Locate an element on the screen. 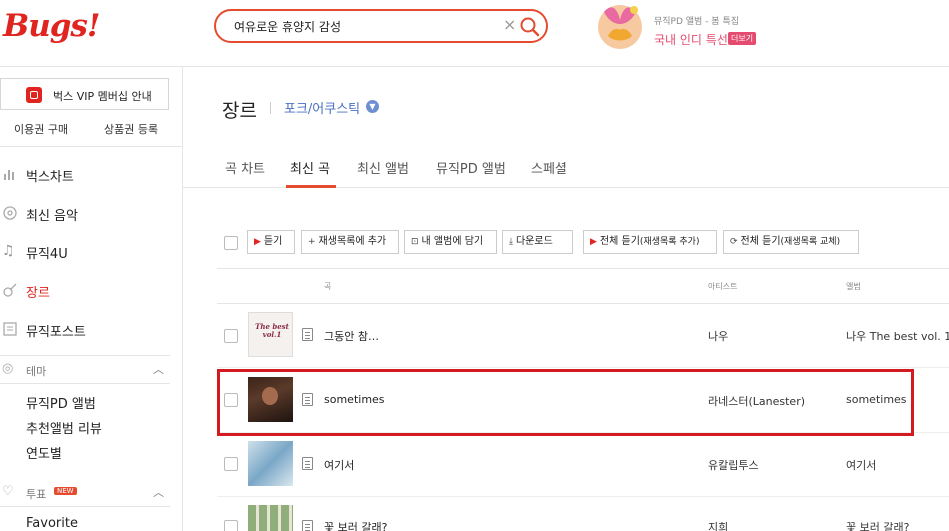  search-icon is located at coordinates (530, 26).